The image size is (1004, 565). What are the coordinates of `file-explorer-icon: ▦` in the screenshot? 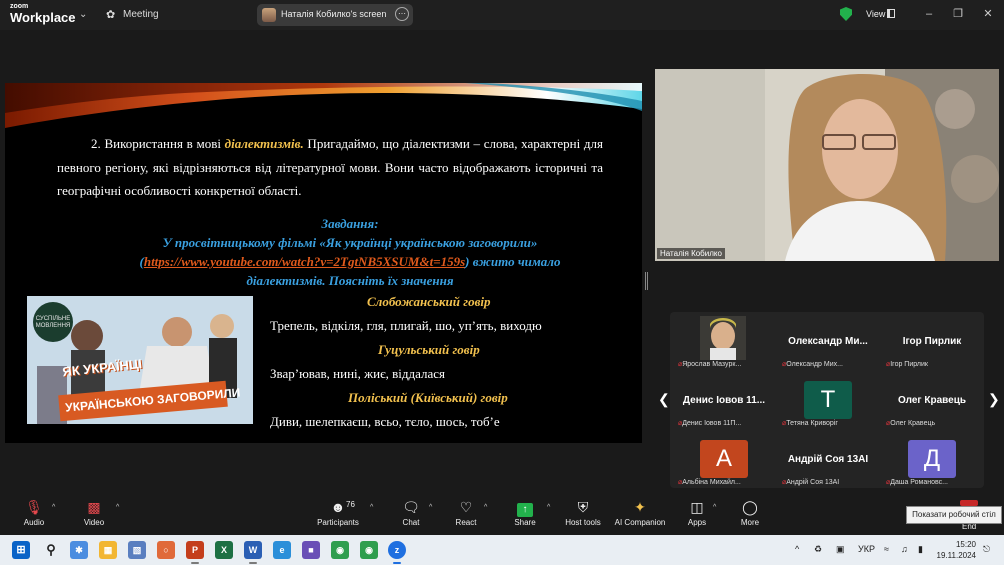 It's located at (108, 550).